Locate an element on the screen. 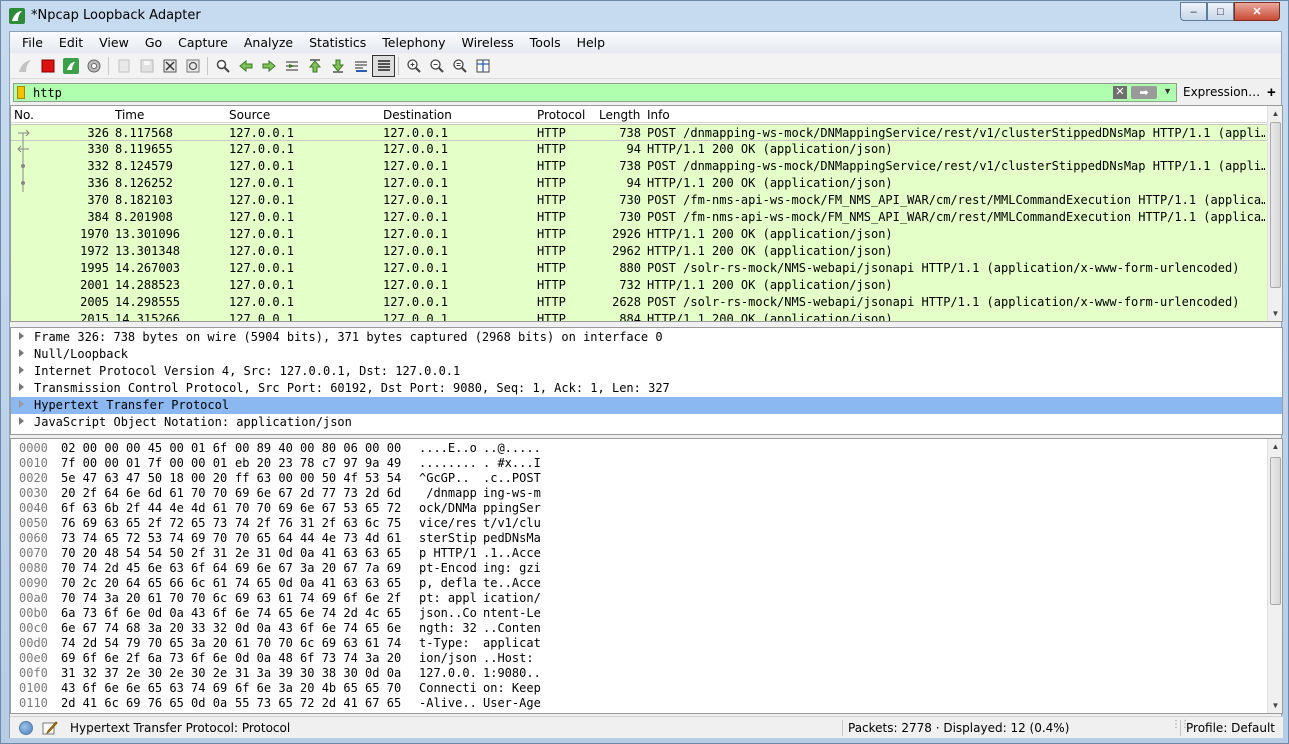  menu-statistics: Statistics is located at coordinates (337, 42).